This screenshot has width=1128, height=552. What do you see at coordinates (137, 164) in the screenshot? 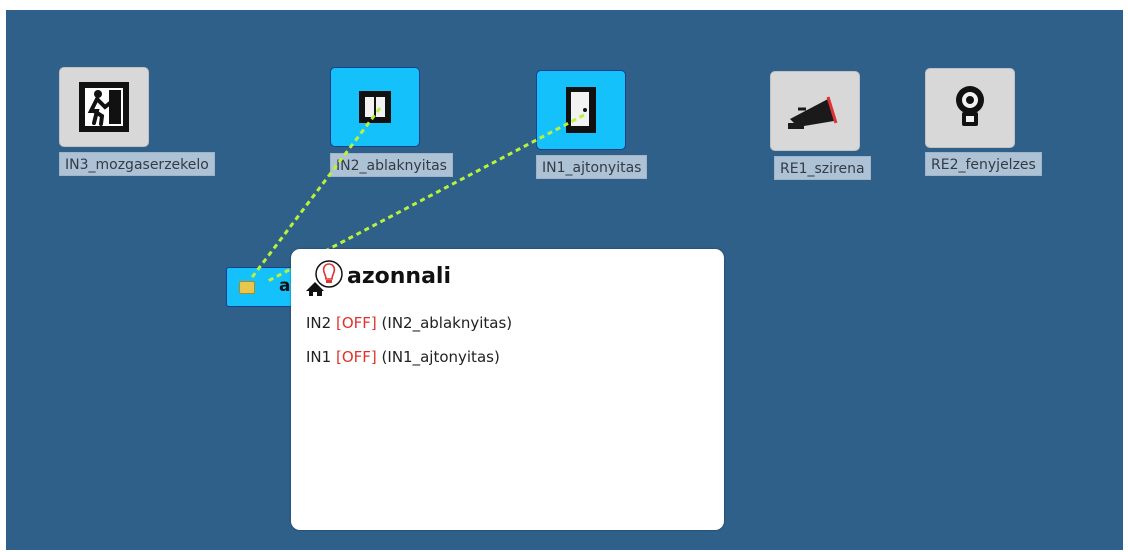
I see `device-label-in3: IN3_mozgaserzekelo` at bounding box center [137, 164].